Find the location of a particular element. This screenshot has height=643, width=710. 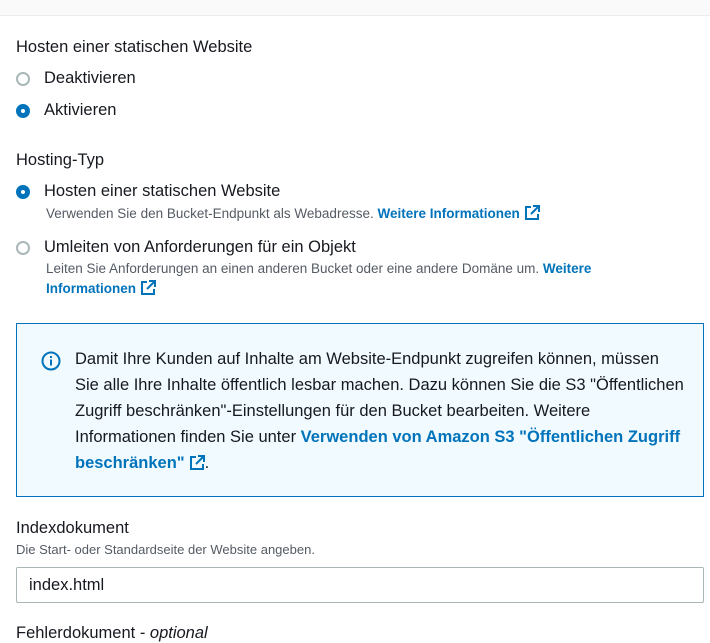

redirect-description-line2: Informationen is located at coordinates (101, 288).